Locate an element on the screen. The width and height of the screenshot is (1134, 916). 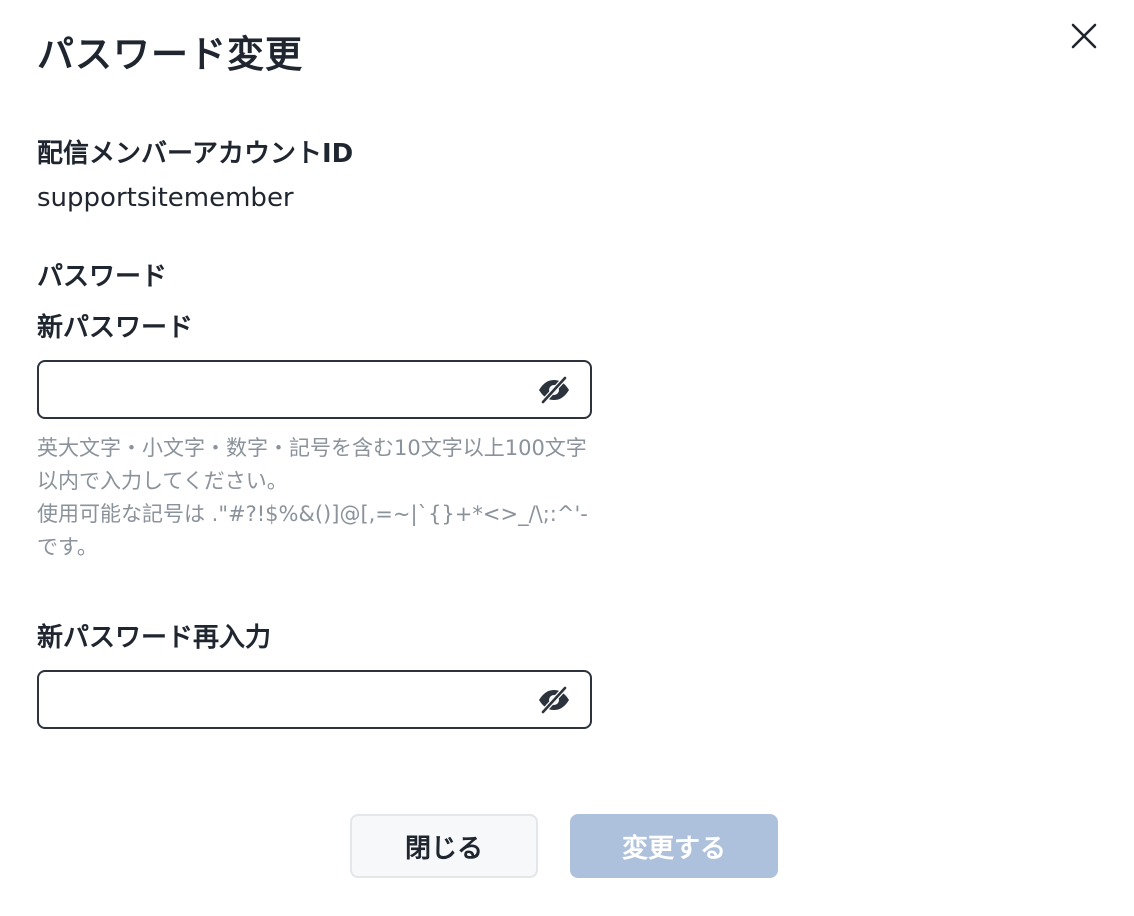
close-button is located at coordinates (1084, 36).